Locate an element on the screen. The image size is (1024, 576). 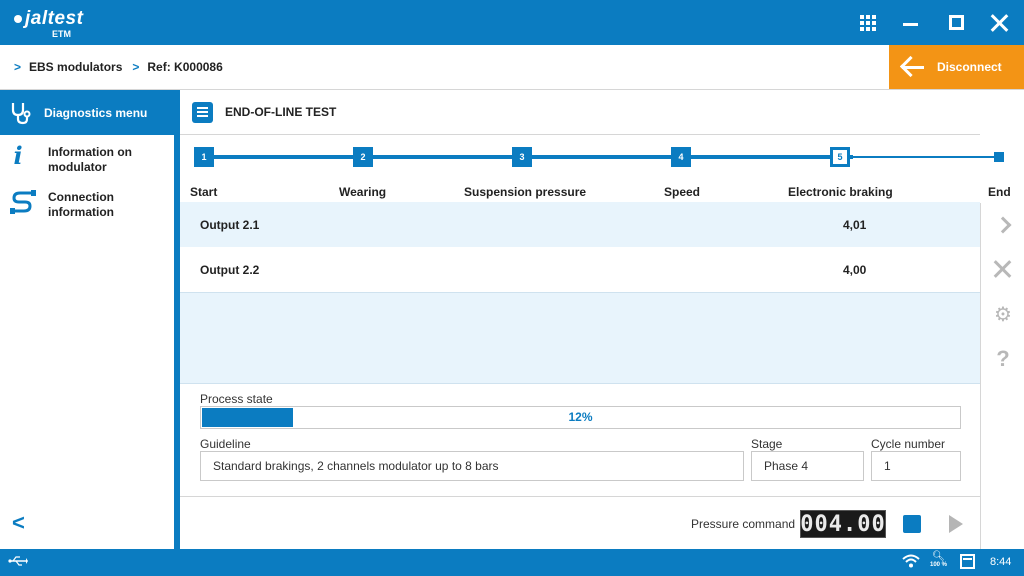
product-name: ETM is located at coordinates (61, 34).